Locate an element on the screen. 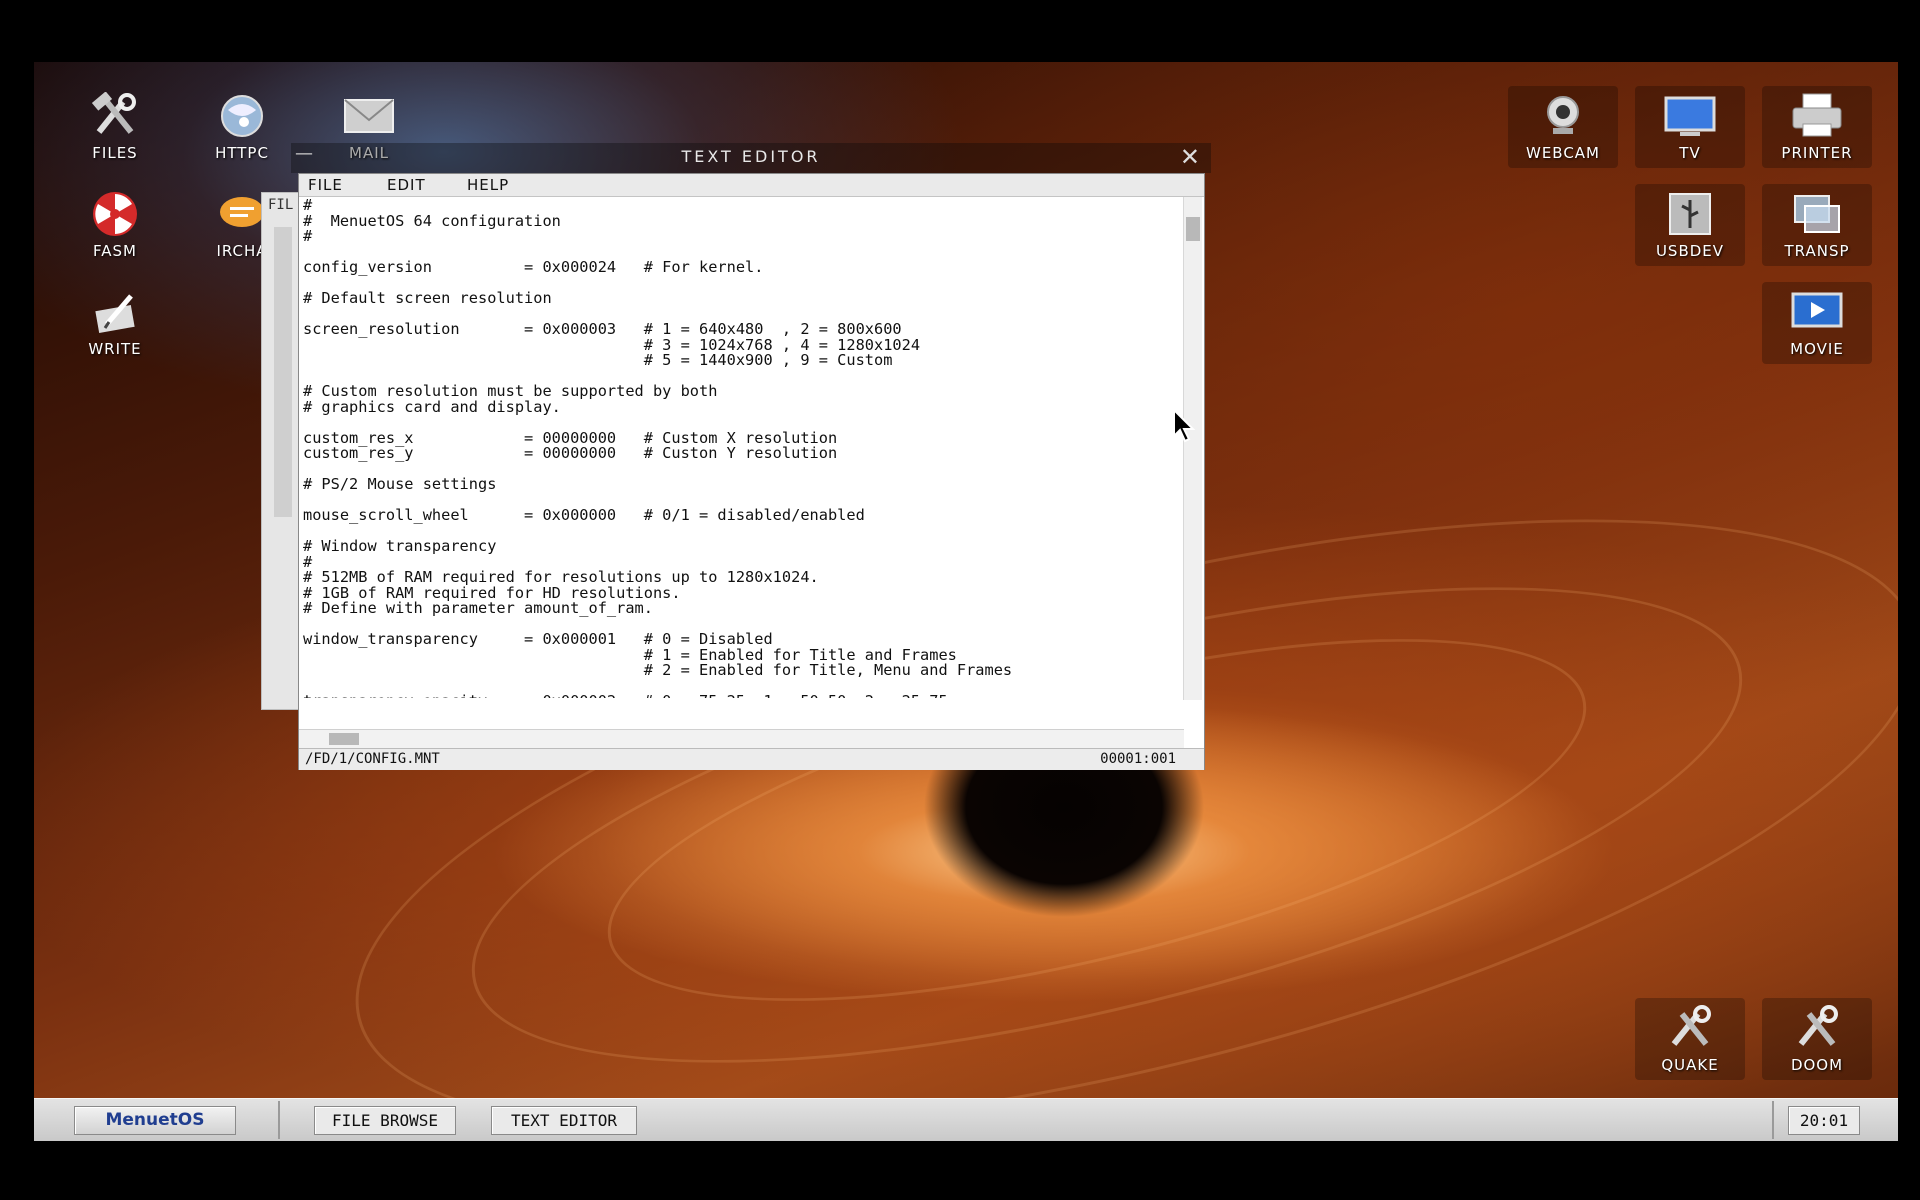 This screenshot has height=1200, width=1920. desktop-icon-label: USBDEV is located at coordinates (1690, 251).